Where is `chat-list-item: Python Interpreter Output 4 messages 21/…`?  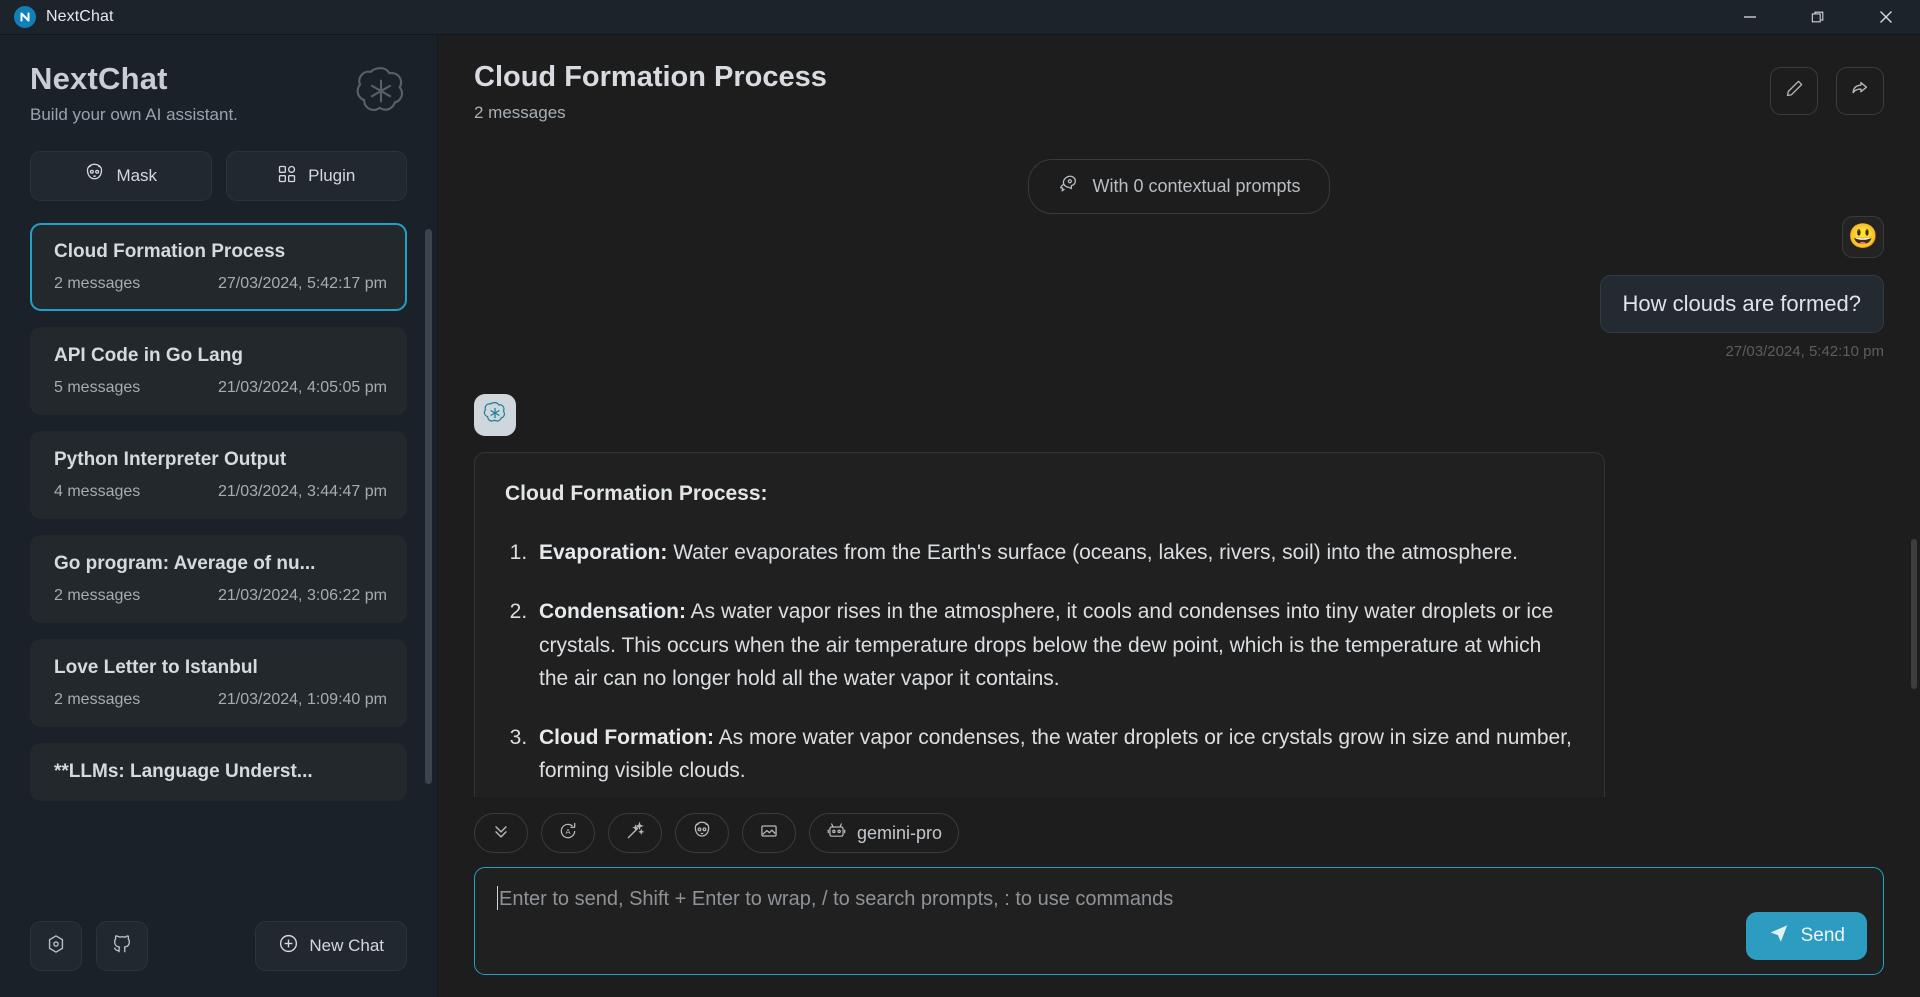
chat-list-item: Python Interpreter Output 4 messages 21/… is located at coordinates (218, 475).